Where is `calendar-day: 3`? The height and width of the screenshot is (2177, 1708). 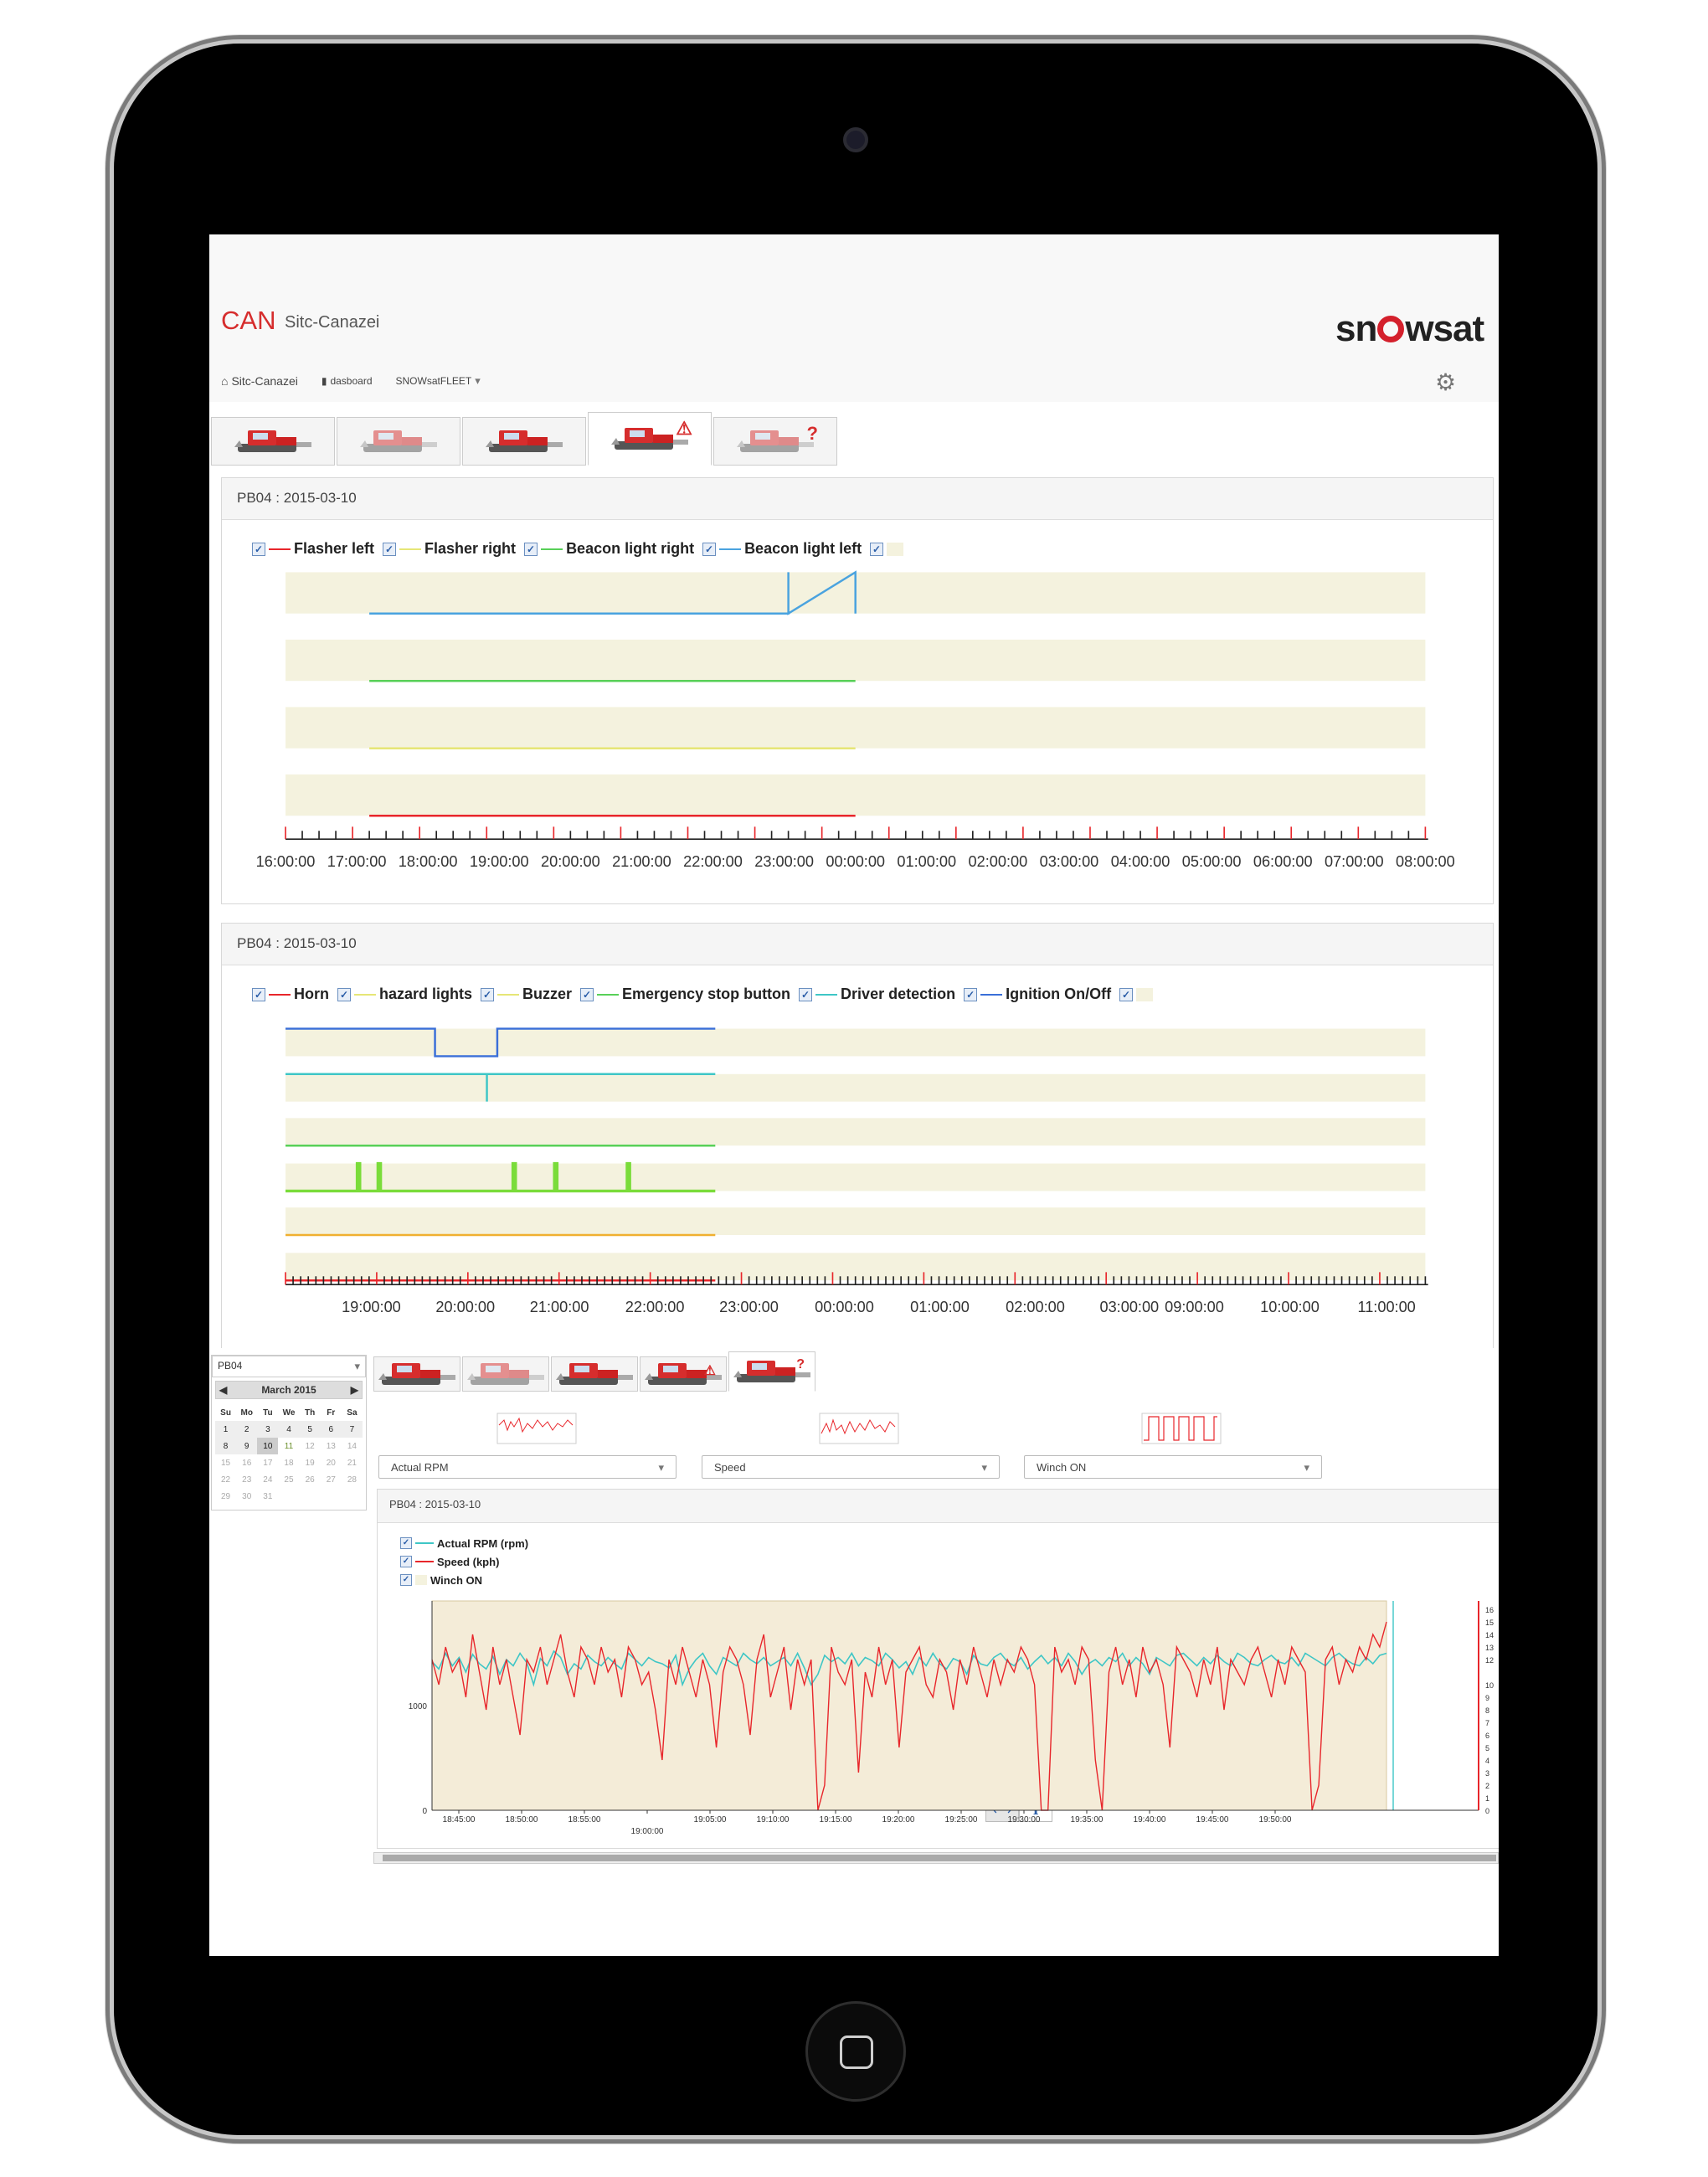 calendar-day: 3 is located at coordinates (268, 1430).